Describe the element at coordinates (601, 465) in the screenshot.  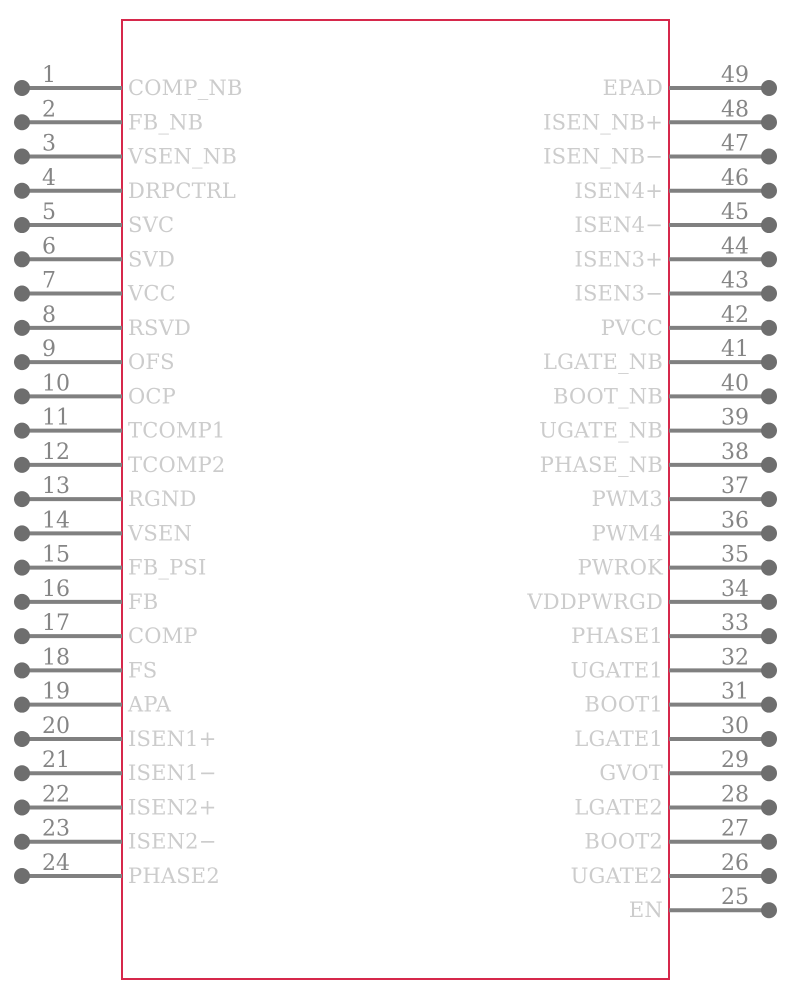
I see `pin-label: PHASE_NB` at that location.